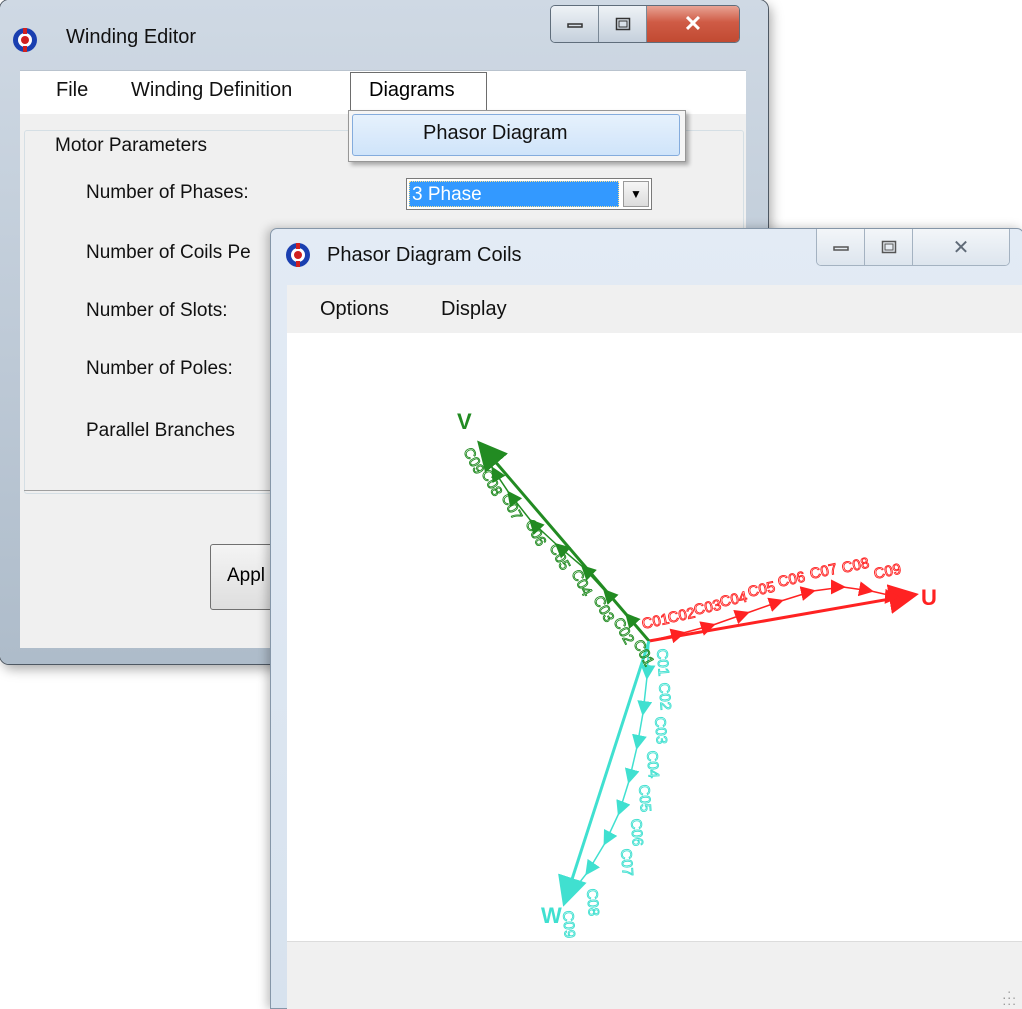 The height and width of the screenshot is (1009, 1022). I want to click on phase-w-vector, so click(604, 773).